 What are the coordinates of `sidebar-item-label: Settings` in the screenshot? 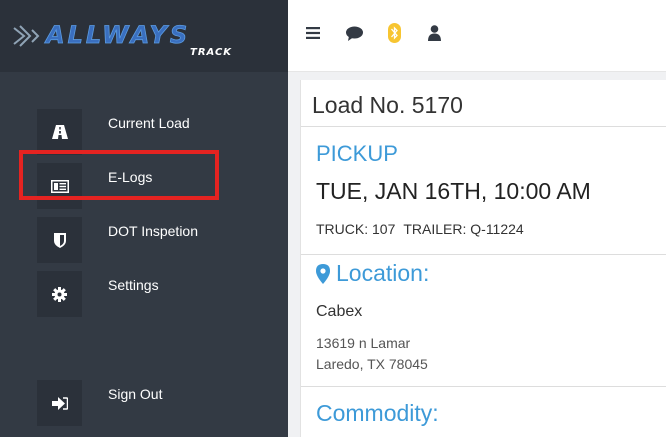 It's located at (133, 285).